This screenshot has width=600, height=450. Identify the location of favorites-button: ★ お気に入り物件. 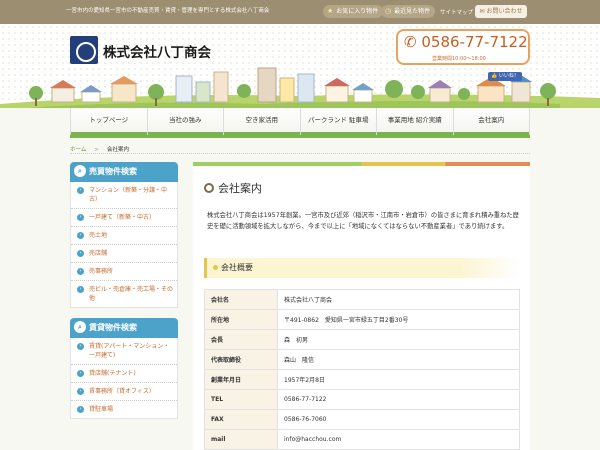
(353, 11).